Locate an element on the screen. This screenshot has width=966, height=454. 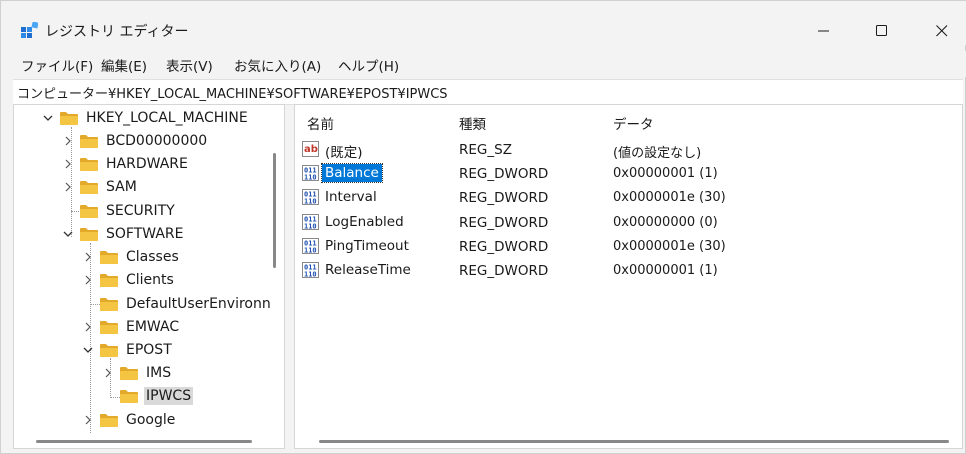
value-row: 011 110 Interval REG_DWORD 0x0000001e (30) is located at coordinates (625, 198).